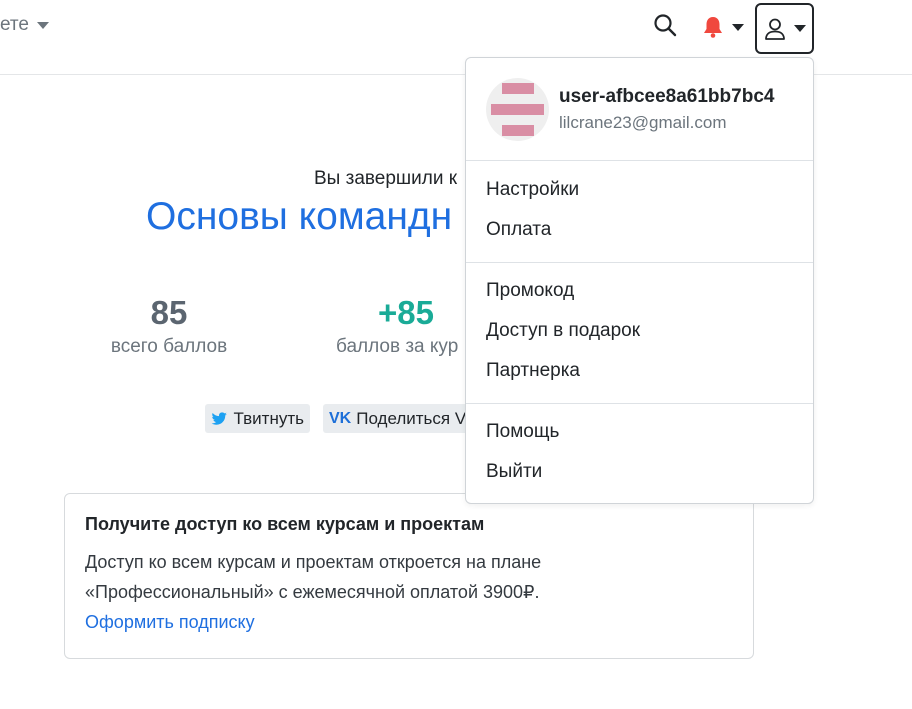 The height and width of the screenshot is (709, 912). What do you see at coordinates (639, 371) in the screenshot?
I see `menu-item-affiliate: Партнерка` at bounding box center [639, 371].